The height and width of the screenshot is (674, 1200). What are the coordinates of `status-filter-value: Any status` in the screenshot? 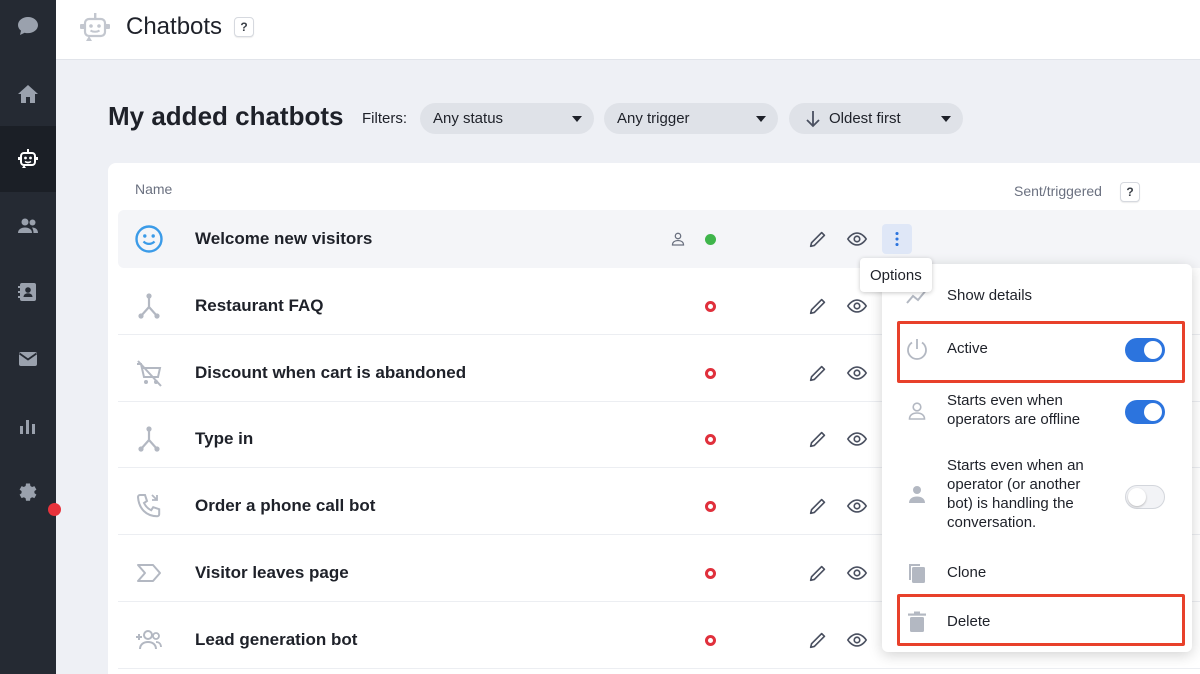 It's located at (468, 118).